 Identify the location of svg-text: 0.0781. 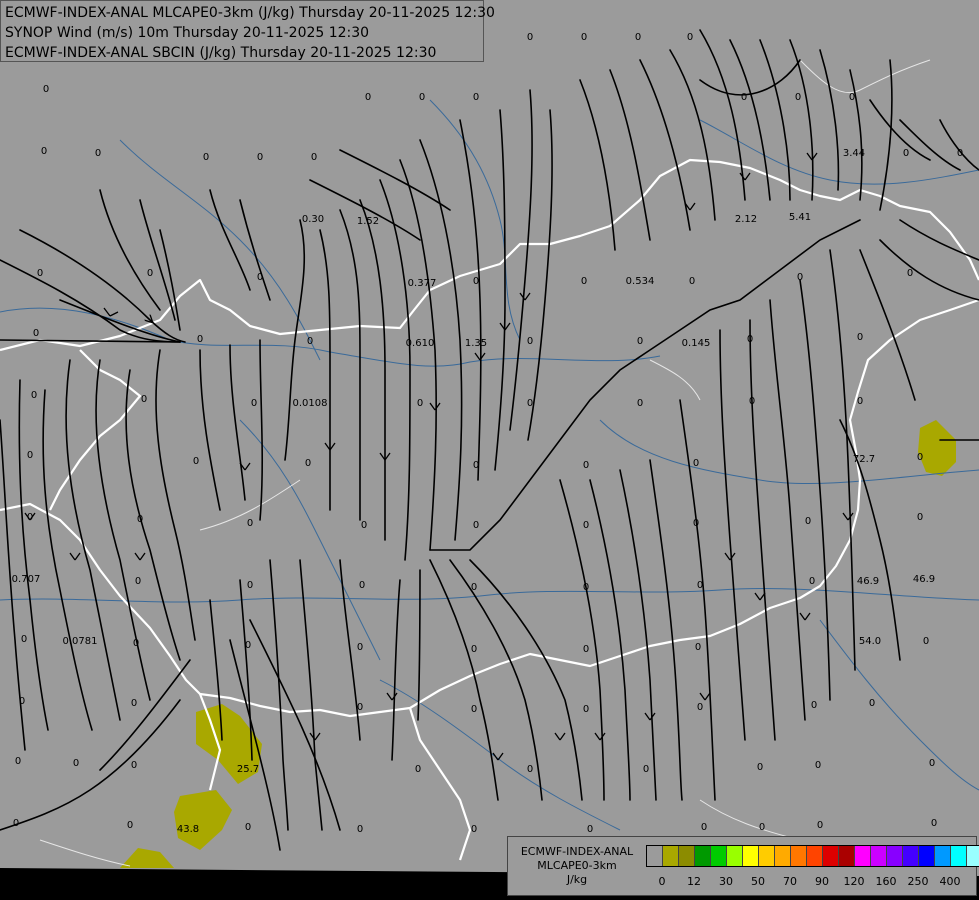
(80, 641).